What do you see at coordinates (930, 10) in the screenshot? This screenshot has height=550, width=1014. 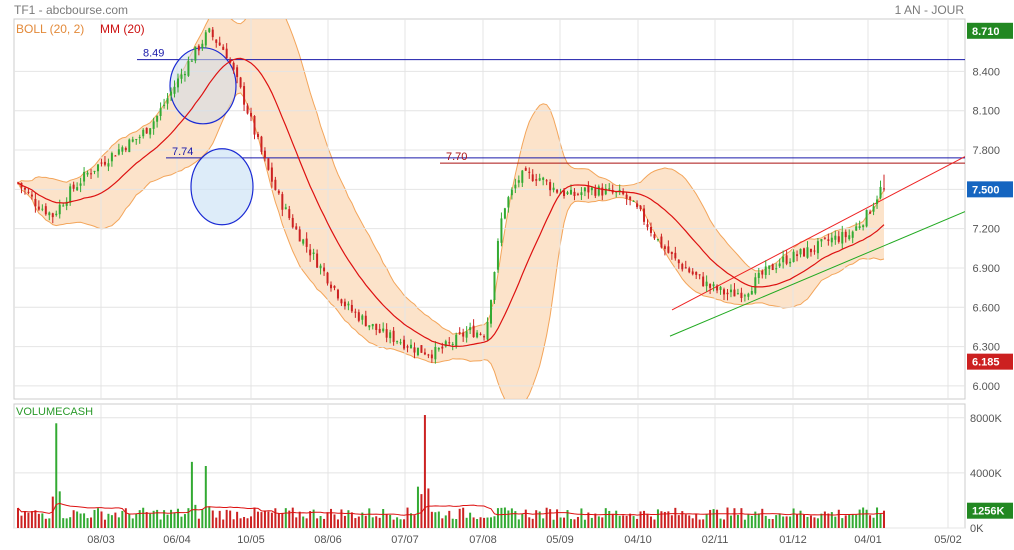 I see `chart-period: 1 AN - JOUR` at bounding box center [930, 10].